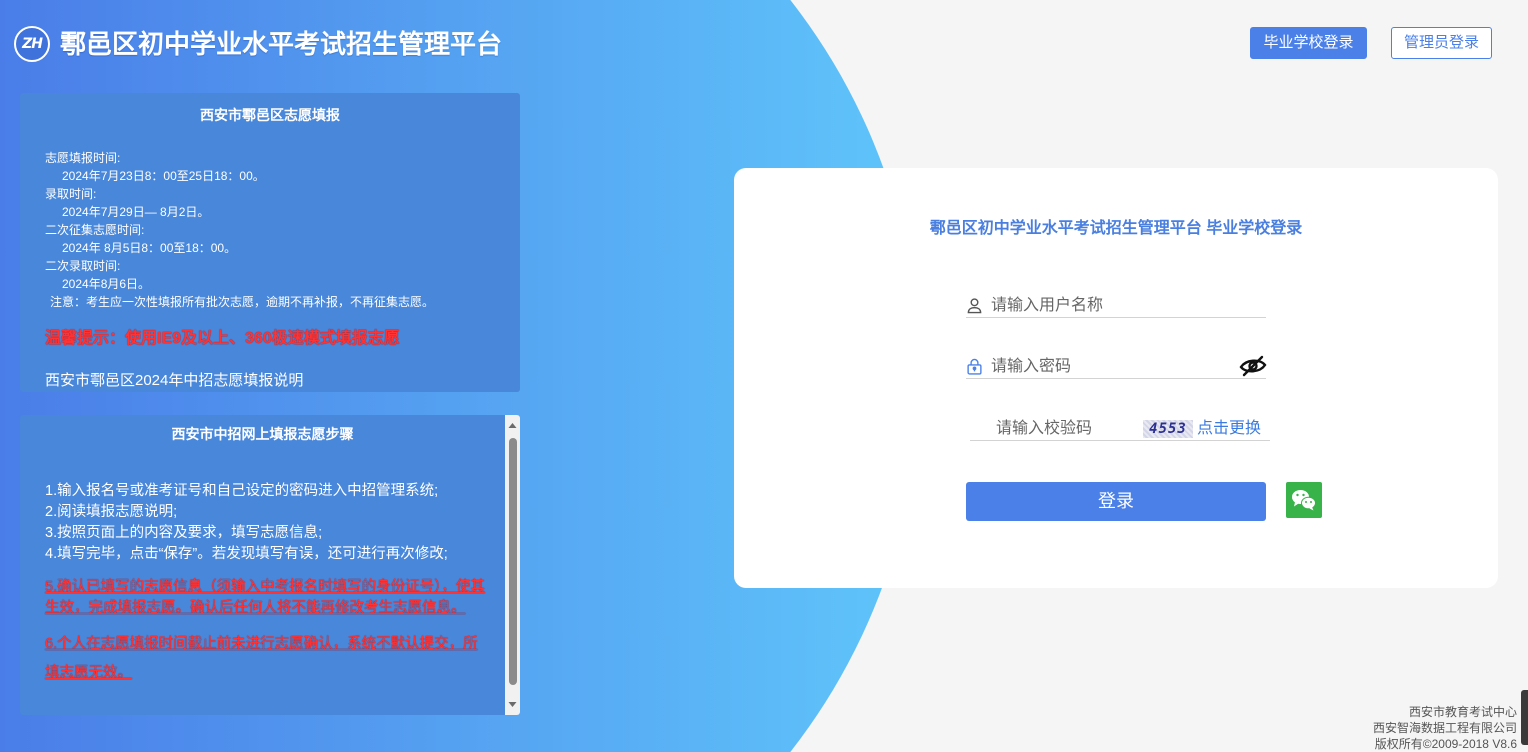  What do you see at coordinates (163, 176) in the screenshot?
I see `schedule-value: 2024年7月23日8：00至25日18：00。` at bounding box center [163, 176].